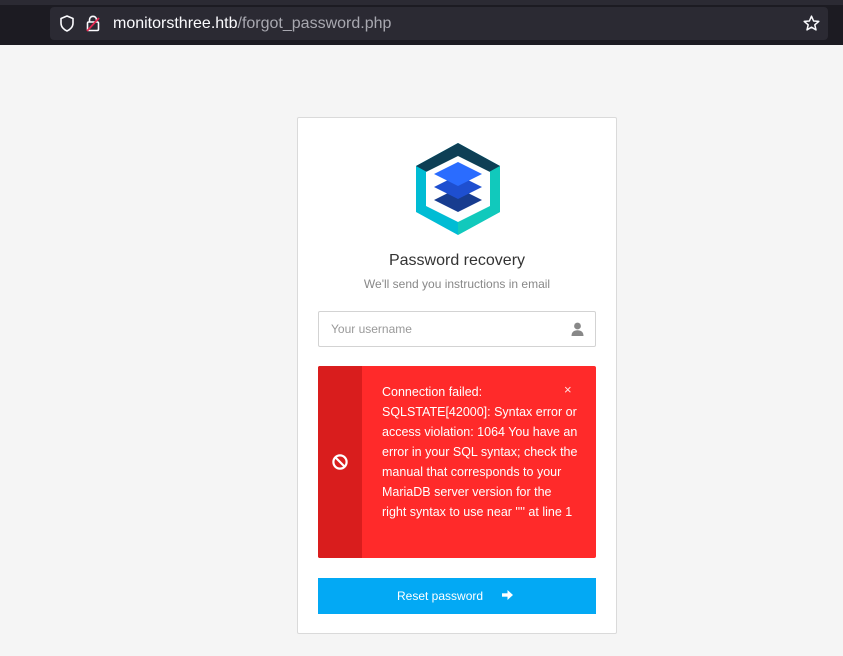 This screenshot has height=656, width=843. I want to click on reset-password-label: Reset password, so click(440, 596).